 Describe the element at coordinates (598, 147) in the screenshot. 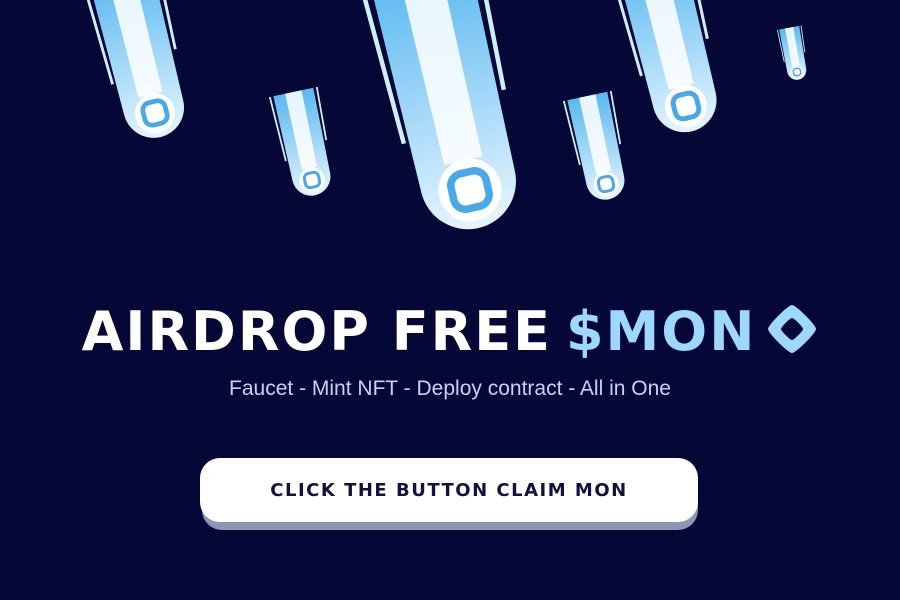

I see `comet-mid-right` at that location.